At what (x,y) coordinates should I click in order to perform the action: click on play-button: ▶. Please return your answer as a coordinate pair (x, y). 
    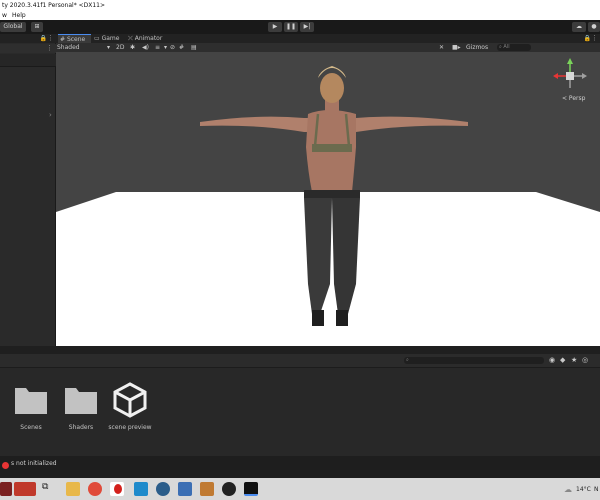
    Looking at the image, I should click on (275, 27).